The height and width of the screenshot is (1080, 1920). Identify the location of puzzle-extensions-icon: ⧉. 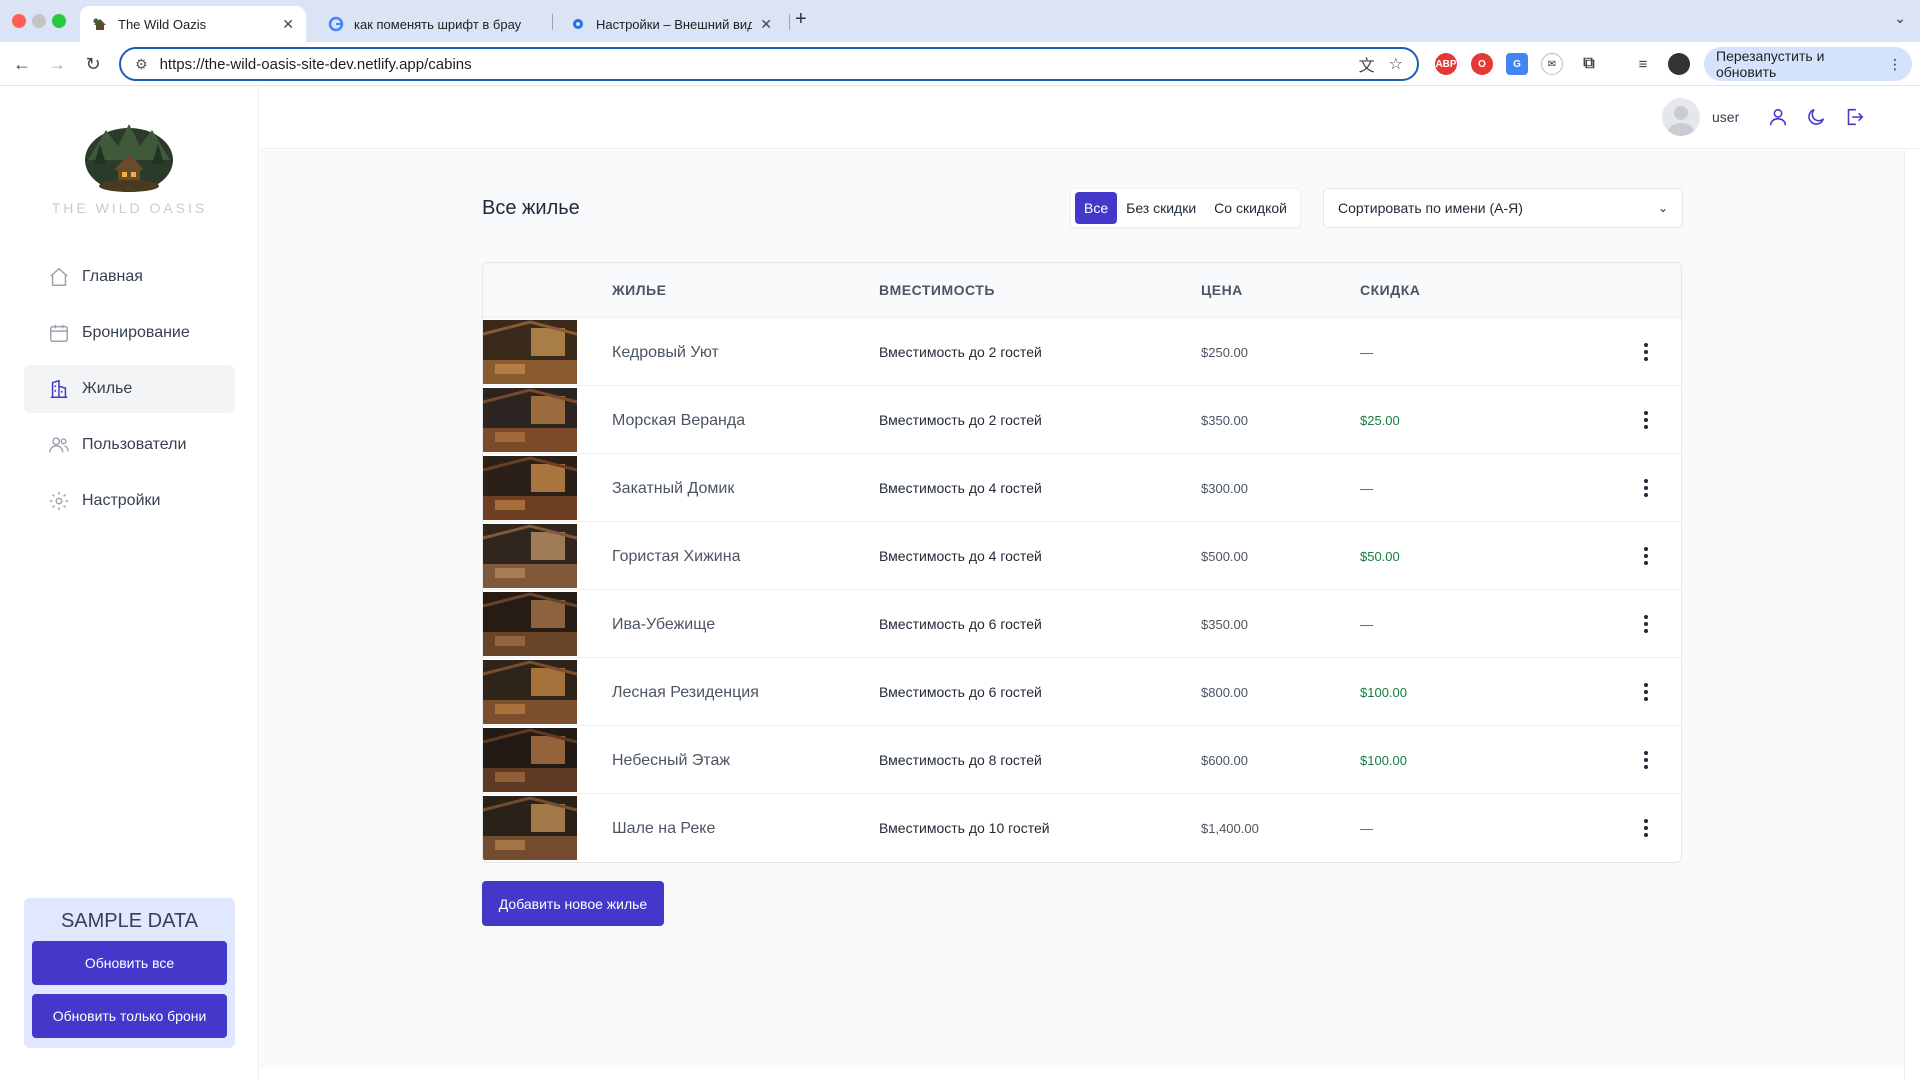
(1589, 64).